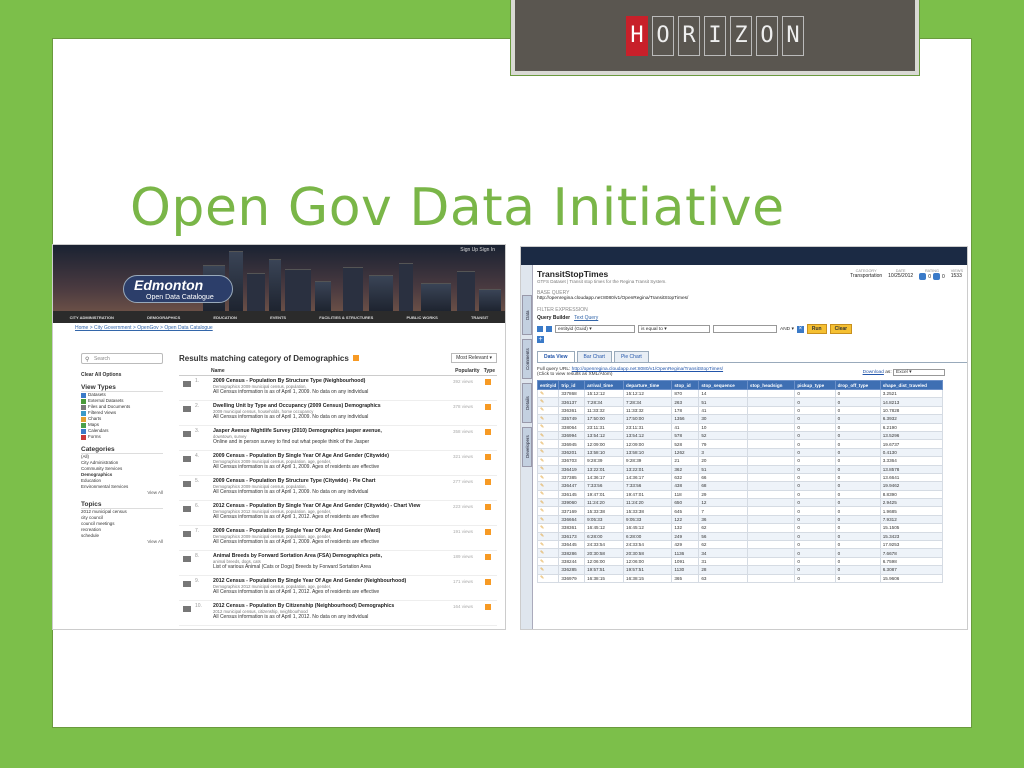 The image size is (1024, 768). What do you see at coordinates (648, 385) in the screenshot?
I see `column-header: departure_time` at bounding box center [648, 385].